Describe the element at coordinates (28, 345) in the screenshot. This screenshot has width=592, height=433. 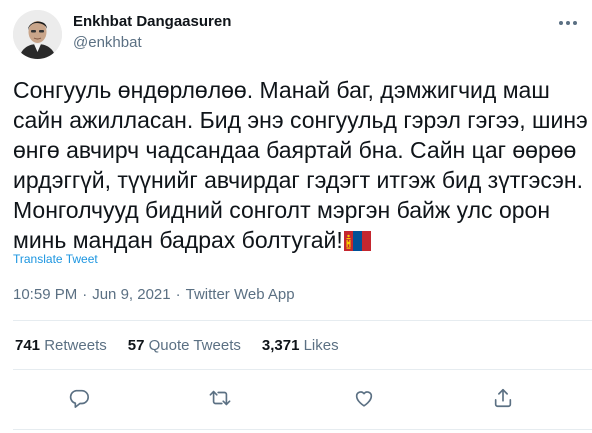
I see `retweets-count: 741` at that location.